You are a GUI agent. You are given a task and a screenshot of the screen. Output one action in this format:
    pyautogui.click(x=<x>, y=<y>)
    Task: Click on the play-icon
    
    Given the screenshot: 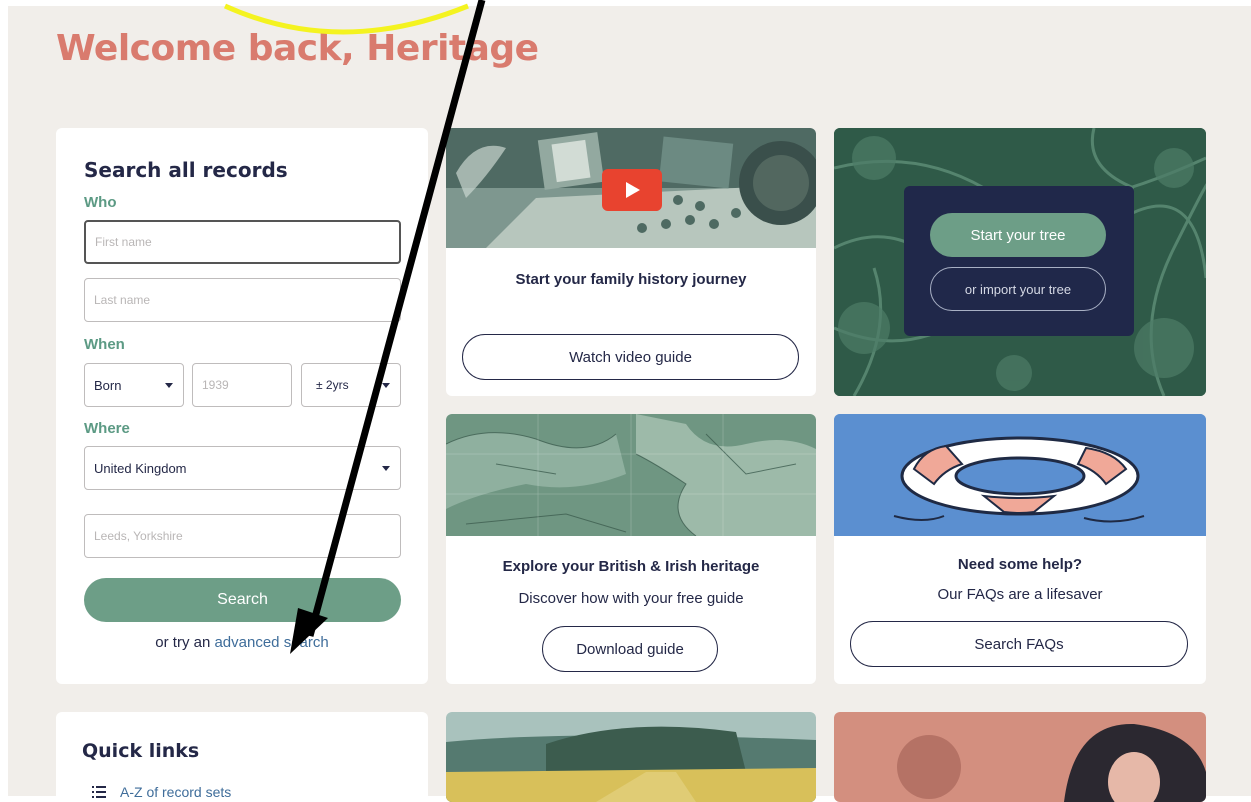 What is the action you would take?
    pyautogui.click(x=632, y=190)
    